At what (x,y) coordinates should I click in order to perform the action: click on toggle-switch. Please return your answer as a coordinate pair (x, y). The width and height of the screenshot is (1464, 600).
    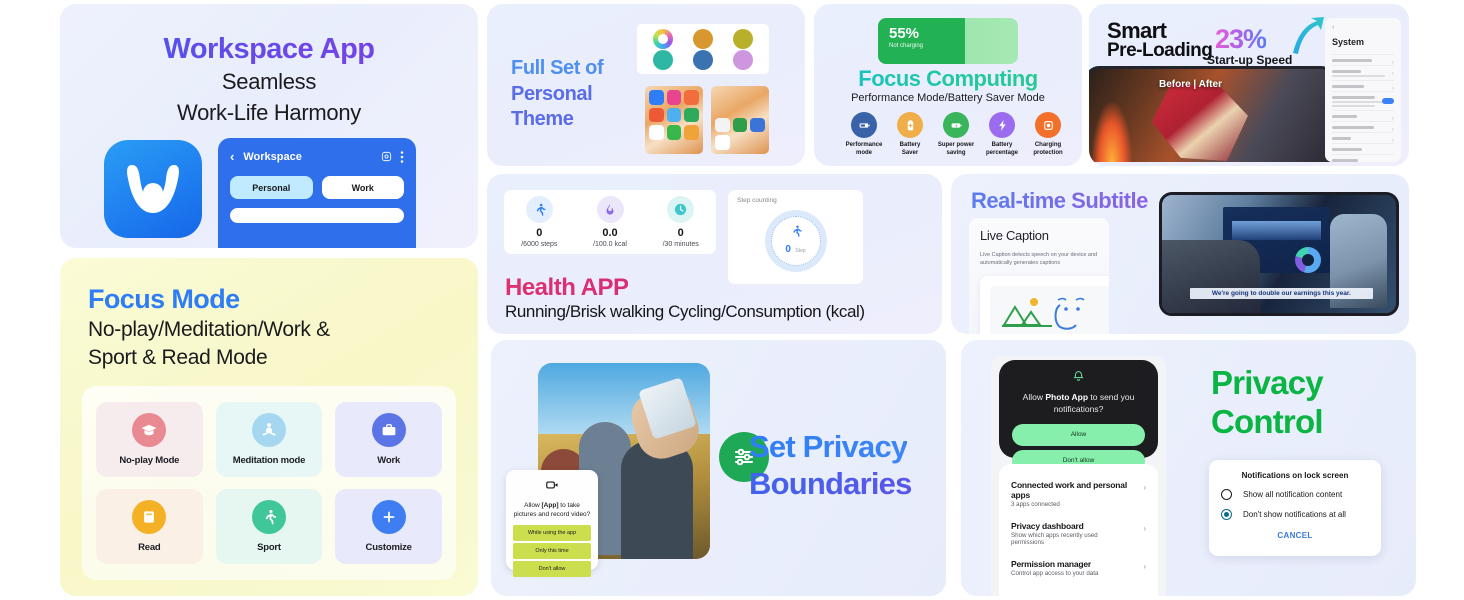
    Looking at the image, I should click on (1388, 101).